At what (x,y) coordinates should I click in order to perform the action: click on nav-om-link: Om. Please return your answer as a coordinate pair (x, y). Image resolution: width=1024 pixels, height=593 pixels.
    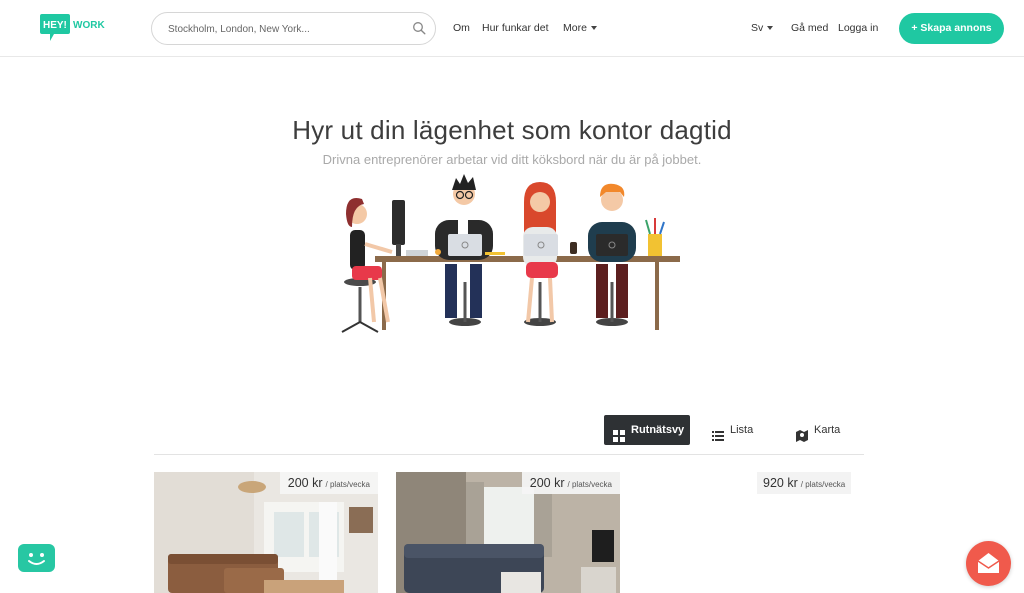
    Looking at the image, I should click on (461, 28).